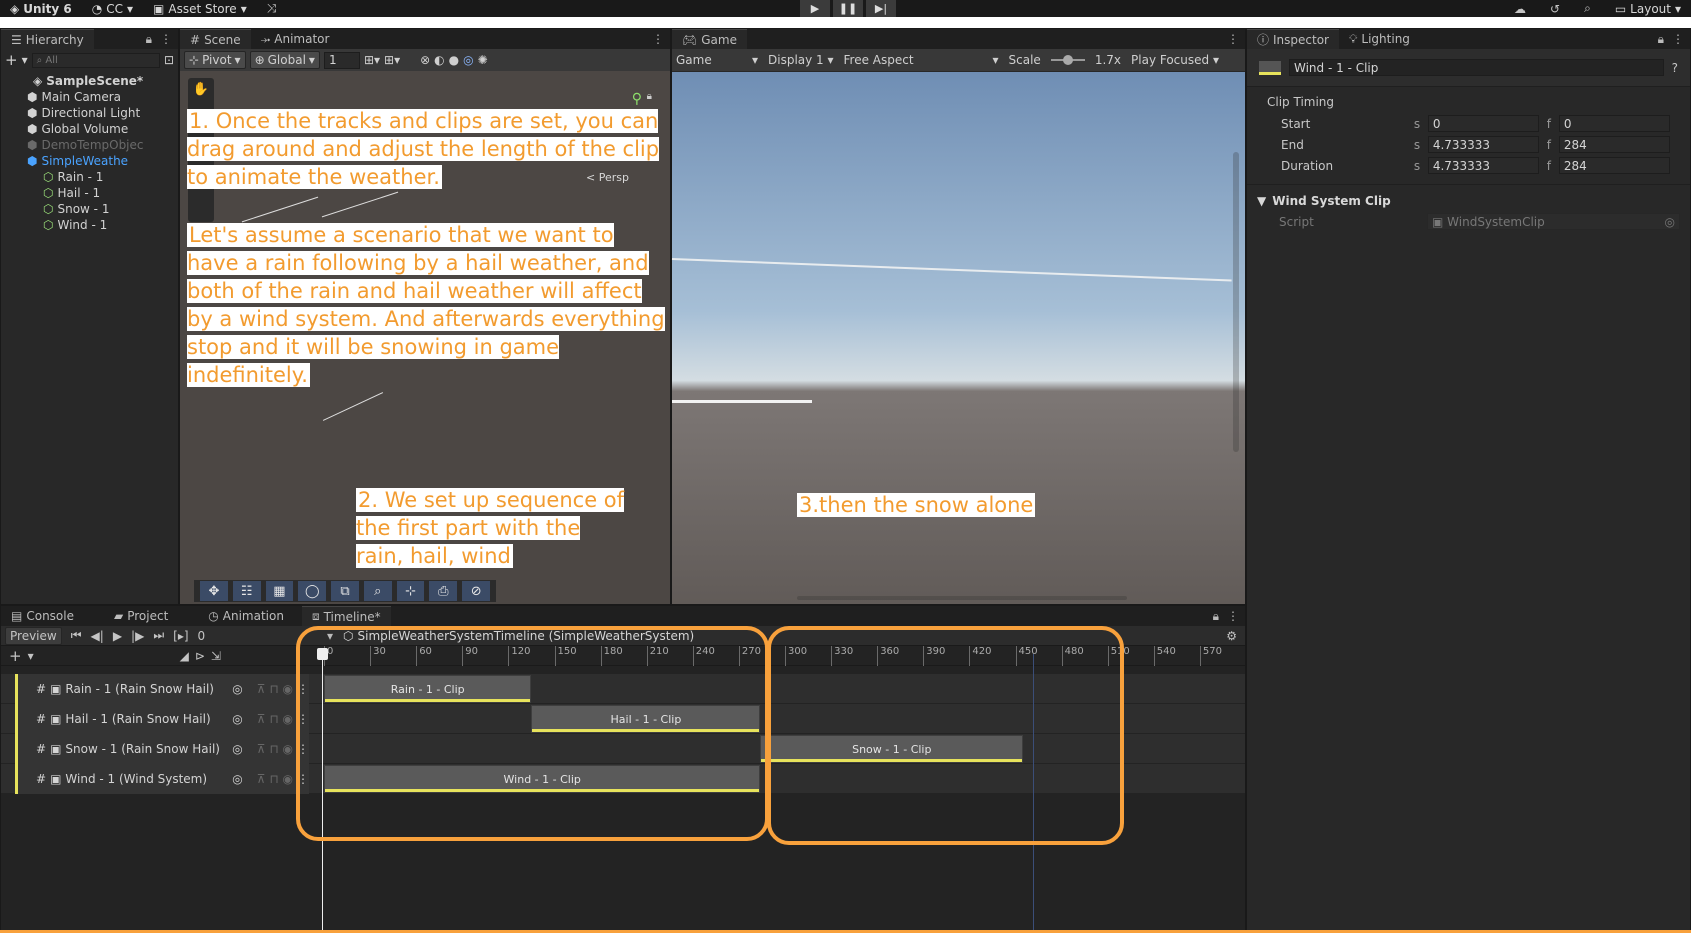 The image size is (1691, 951). I want to click on frame-field: 0, so click(202, 636).